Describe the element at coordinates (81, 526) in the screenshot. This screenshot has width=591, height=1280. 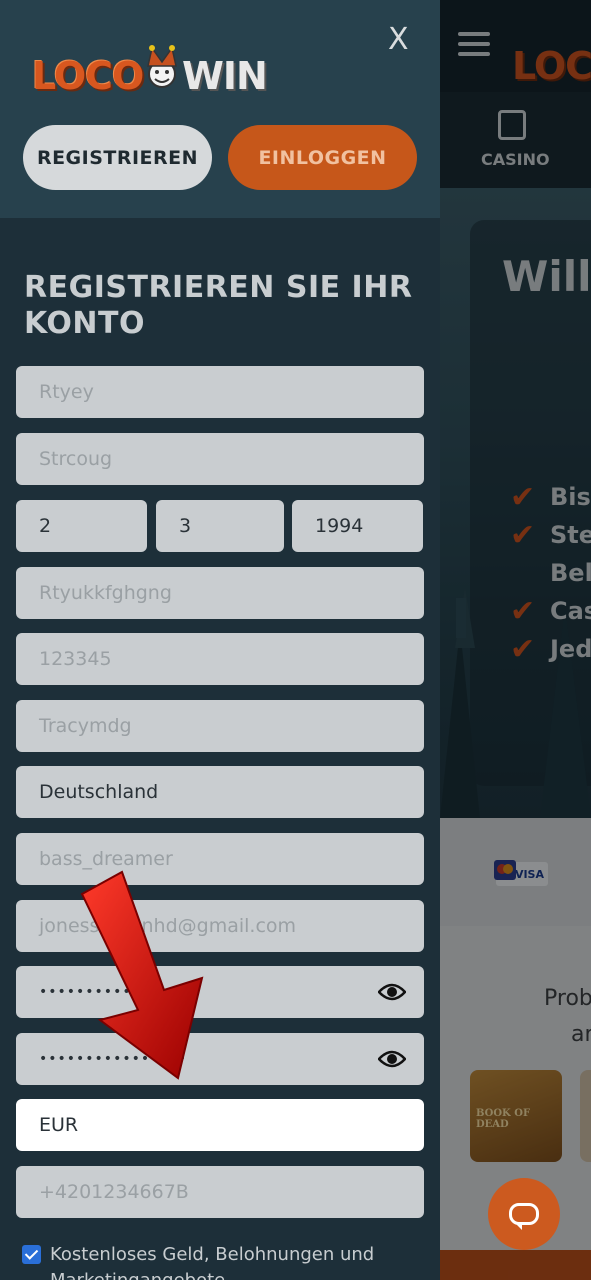
I see `birth-day-field: 2` at that location.